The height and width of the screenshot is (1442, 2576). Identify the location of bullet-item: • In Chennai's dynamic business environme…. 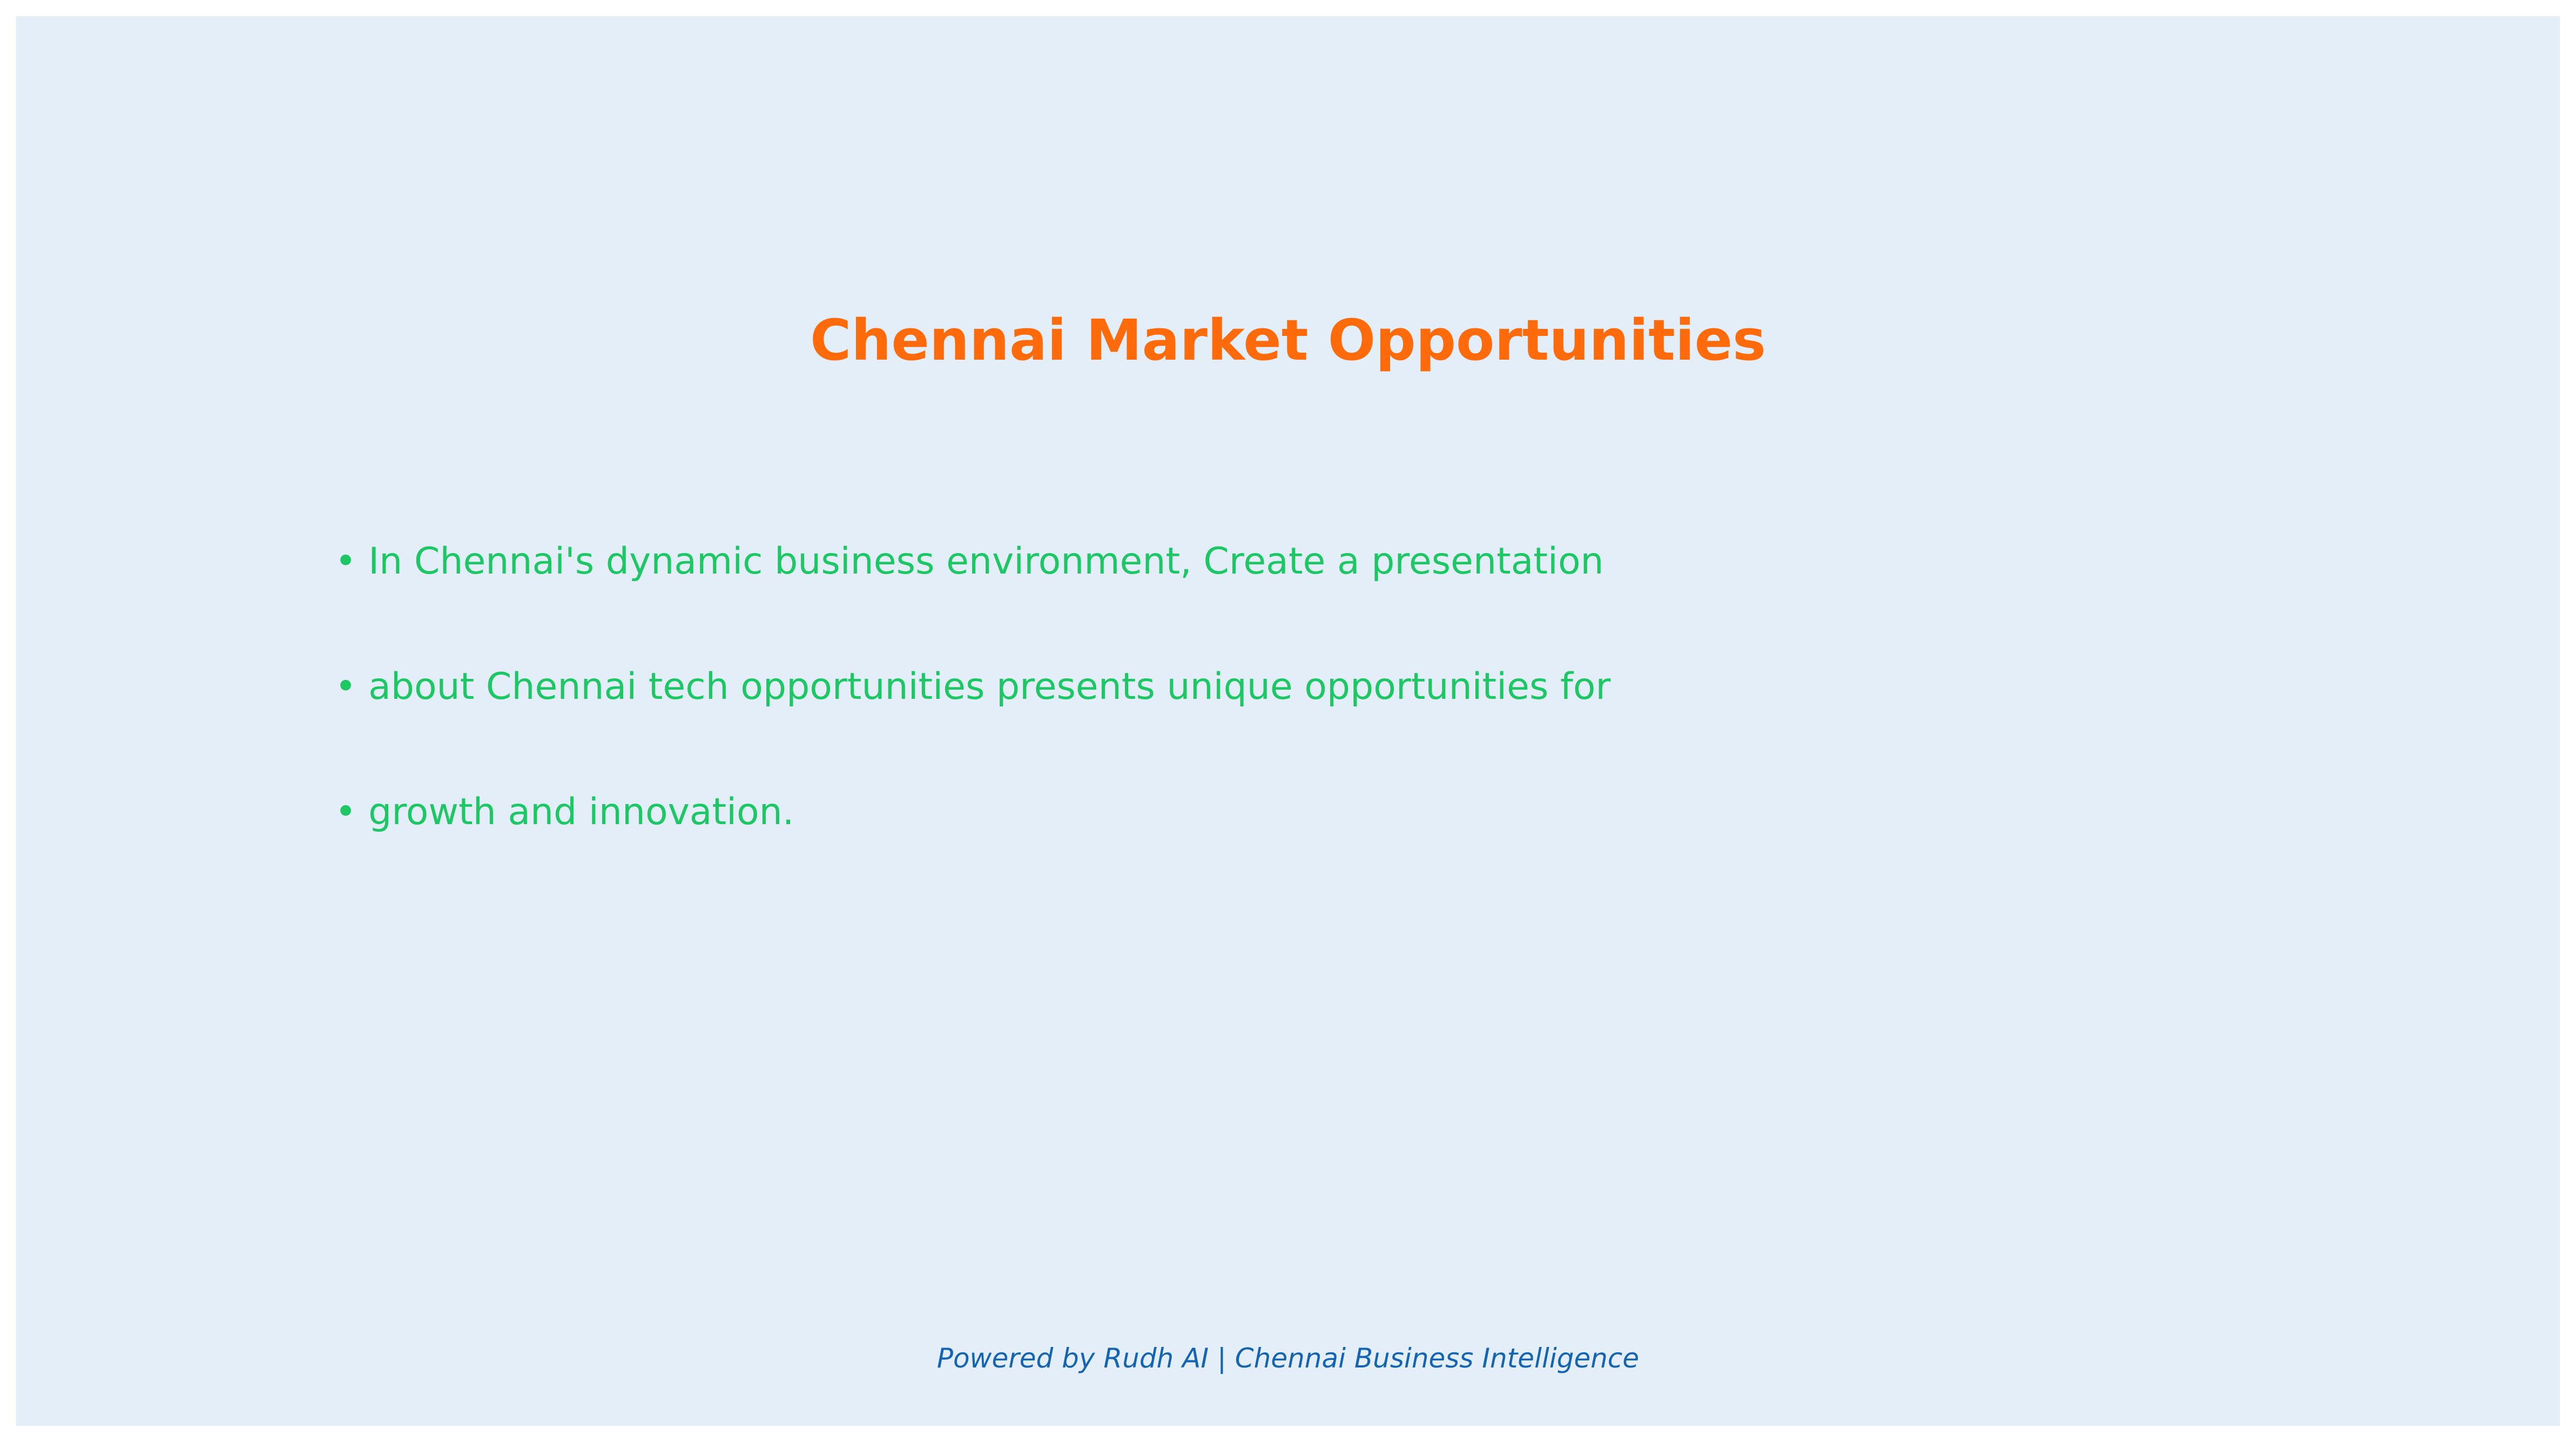
(969, 562).